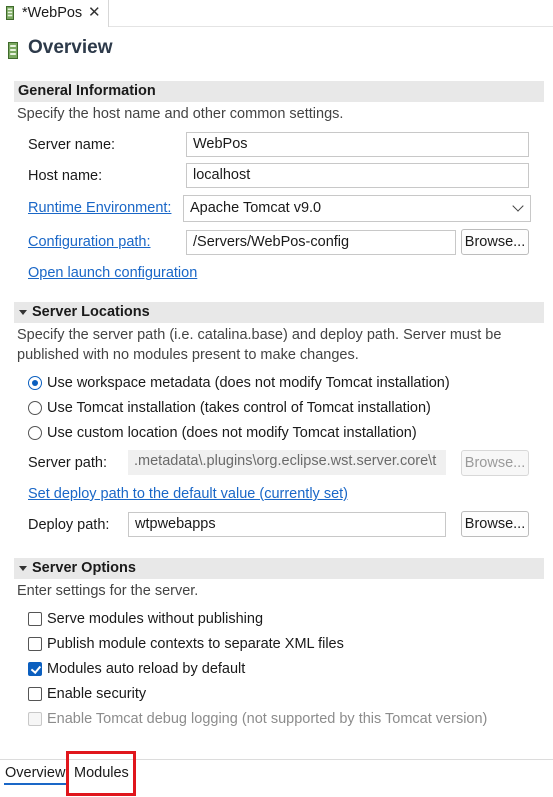  What do you see at coordinates (256, 208) in the screenshot?
I see `runtime-environment-value: Apache Tomcat v9.0` at bounding box center [256, 208].